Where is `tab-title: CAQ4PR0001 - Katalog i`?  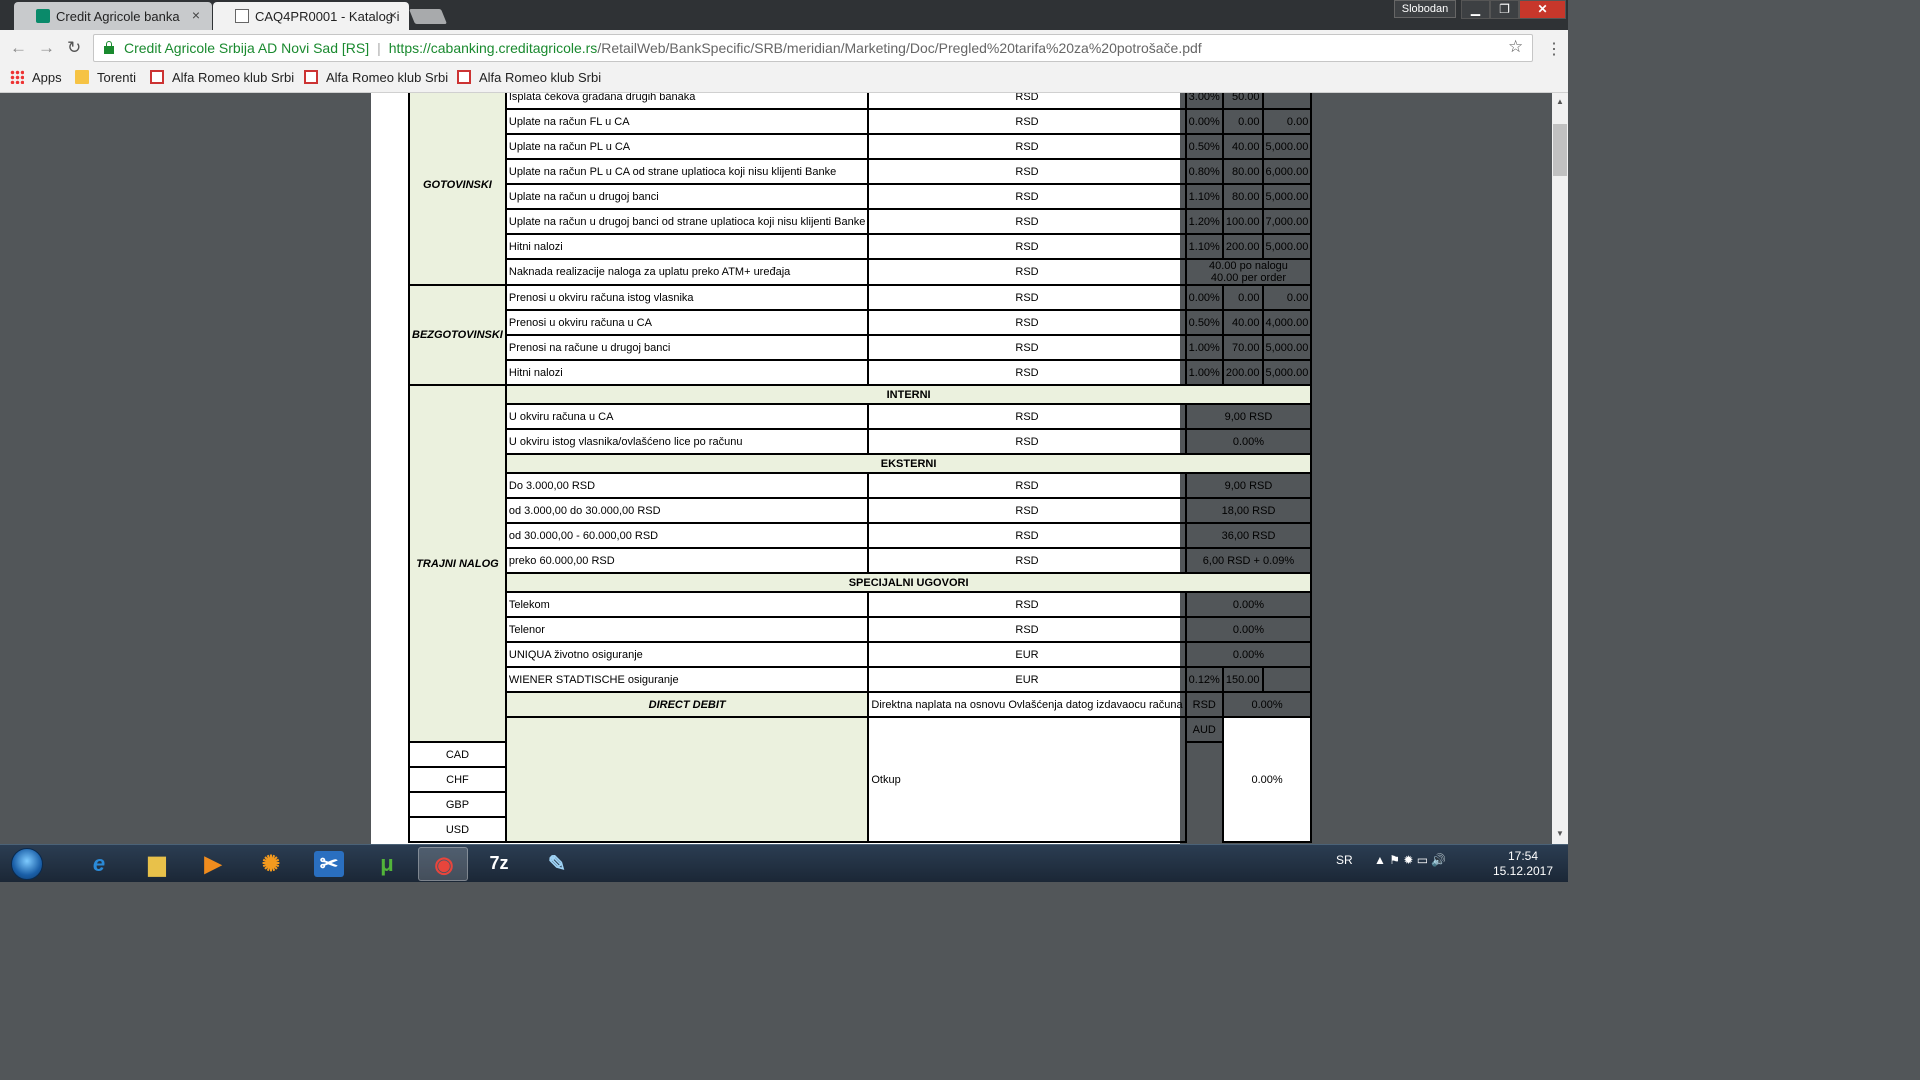 tab-title: CAQ4PR0001 - Katalog i is located at coordinates (327, 16).